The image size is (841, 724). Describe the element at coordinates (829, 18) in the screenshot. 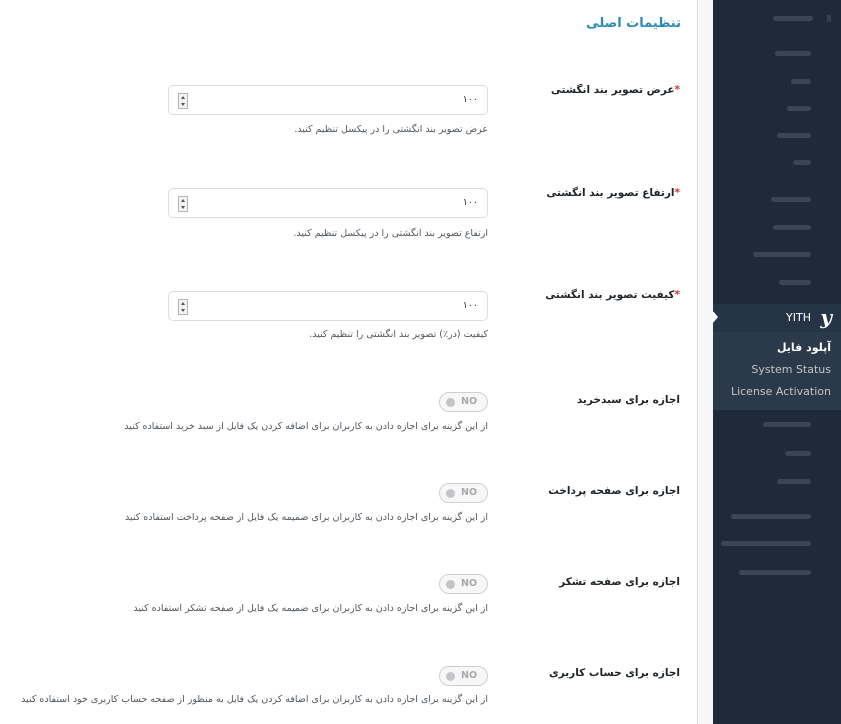

I see `blurred-menu-icon` at that location.